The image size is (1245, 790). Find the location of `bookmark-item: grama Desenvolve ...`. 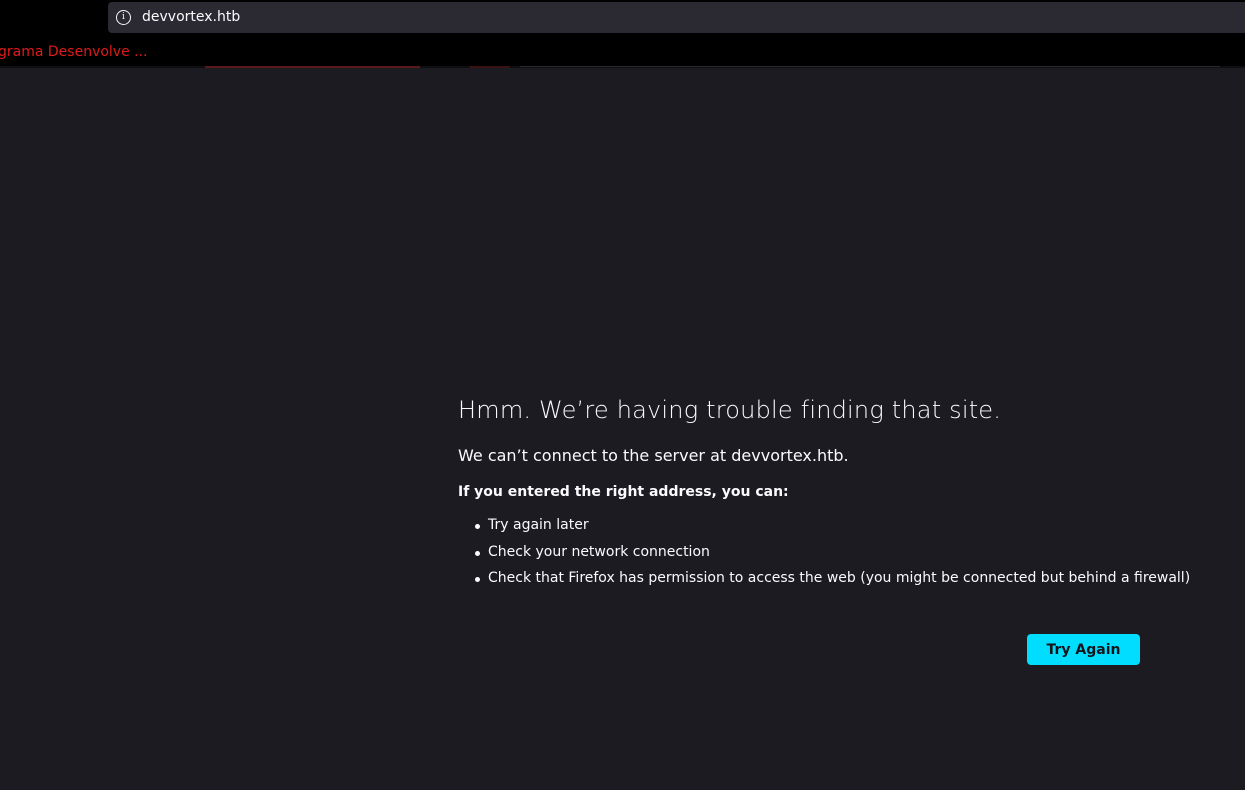

bookmark-item: grama Desenvolve ... is located at coordinates (74, 52).